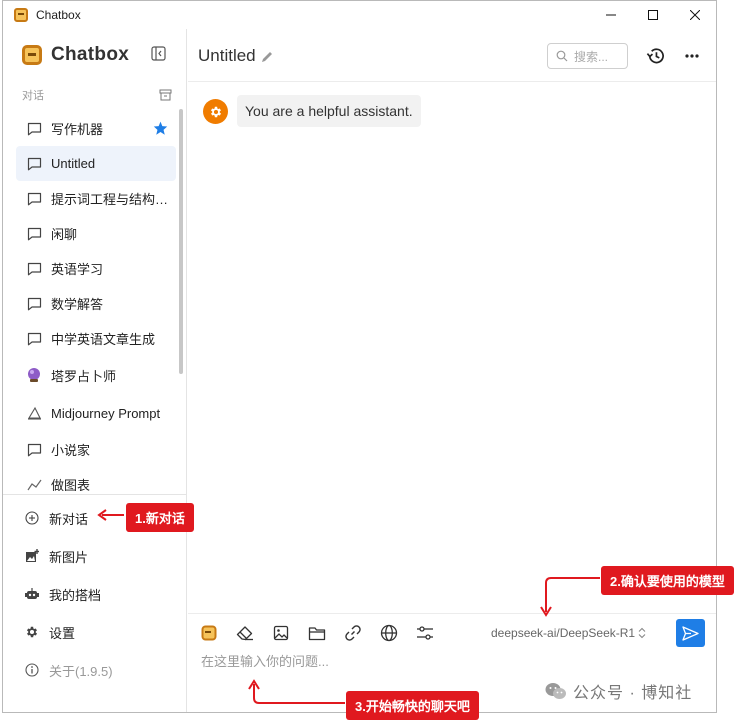 Image resolution: width=745 pixels, height=720 pixels. Describe the element at coordinates (32, 555) in the screenshot. I see `add-image-icon` at that location.